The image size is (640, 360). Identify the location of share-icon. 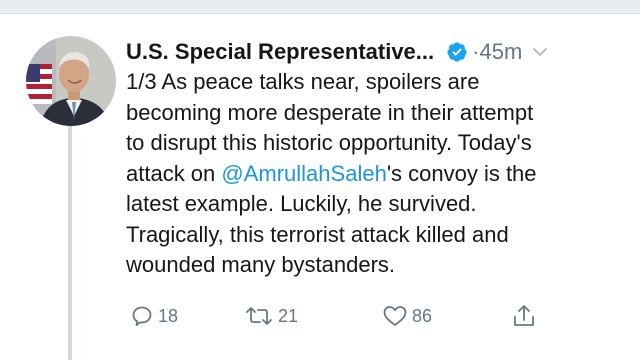
(524, 316).